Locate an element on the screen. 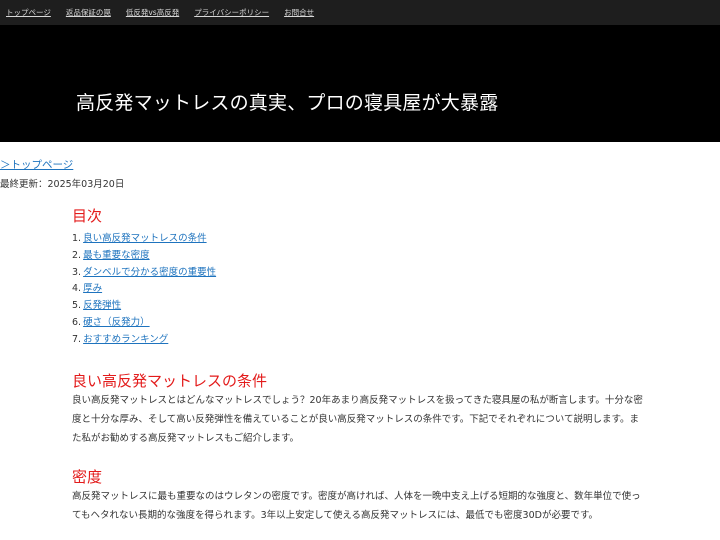 This screenshot has height=540, width=720. toc-item-number: 1. is located at coordinates (77, 238).